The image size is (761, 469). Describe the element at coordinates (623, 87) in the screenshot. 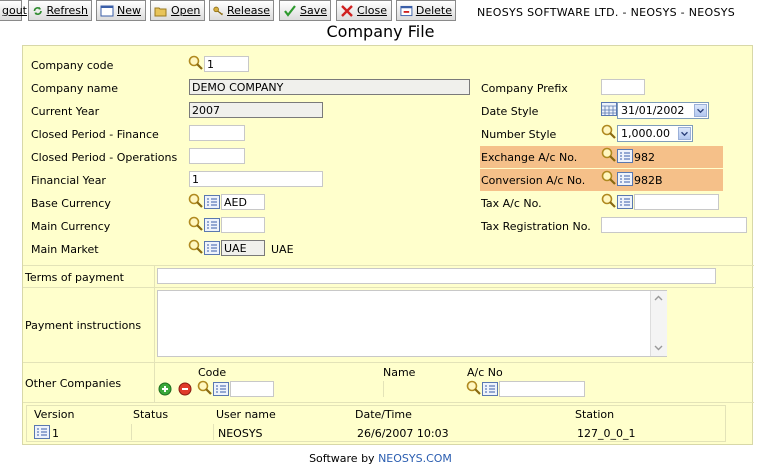

I see `company-prefix-input` at that location.